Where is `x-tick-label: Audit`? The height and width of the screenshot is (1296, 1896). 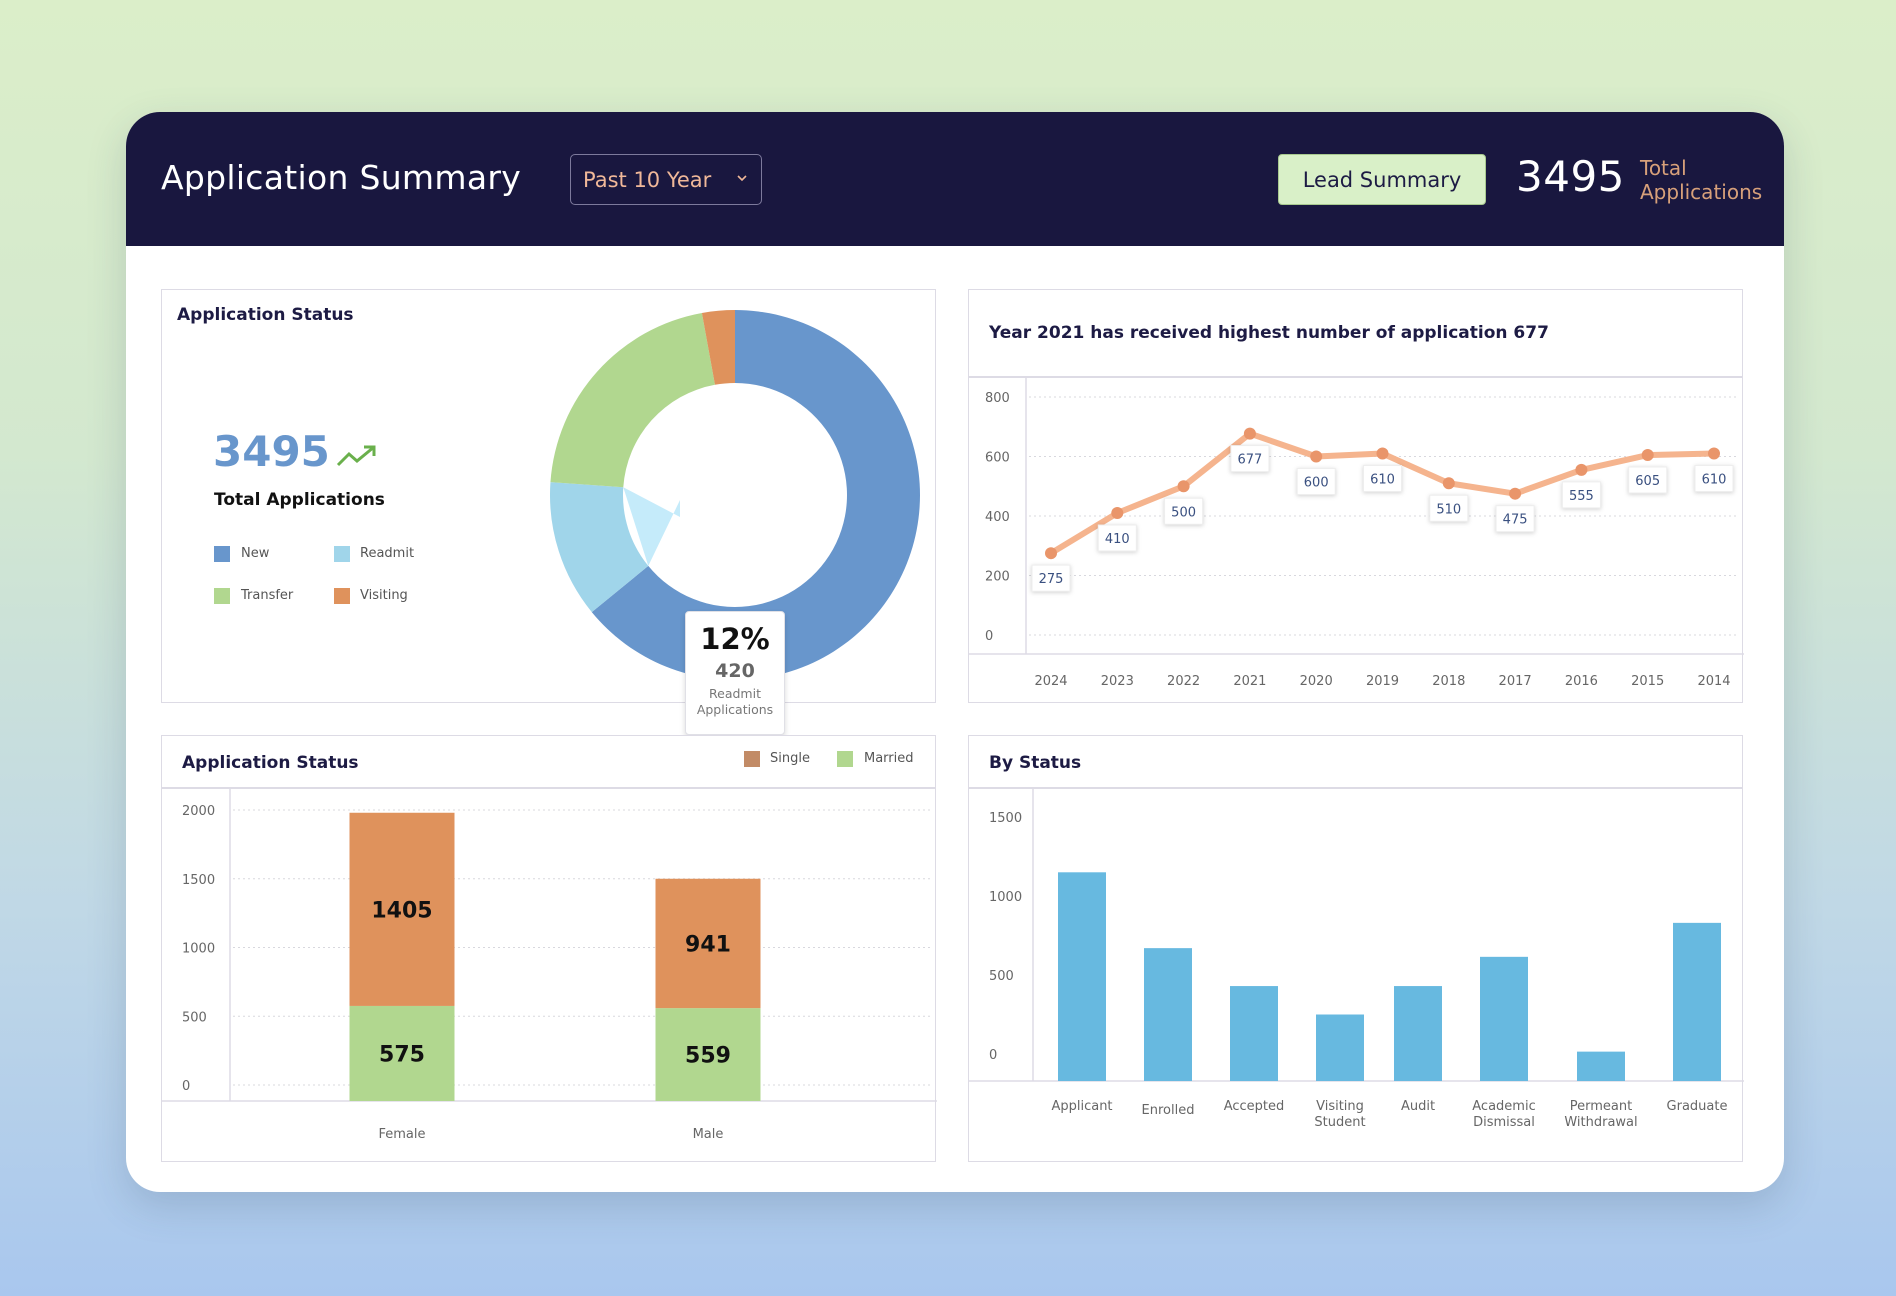 x-tick-label: Audit is located at coordinates (1418, 1106).